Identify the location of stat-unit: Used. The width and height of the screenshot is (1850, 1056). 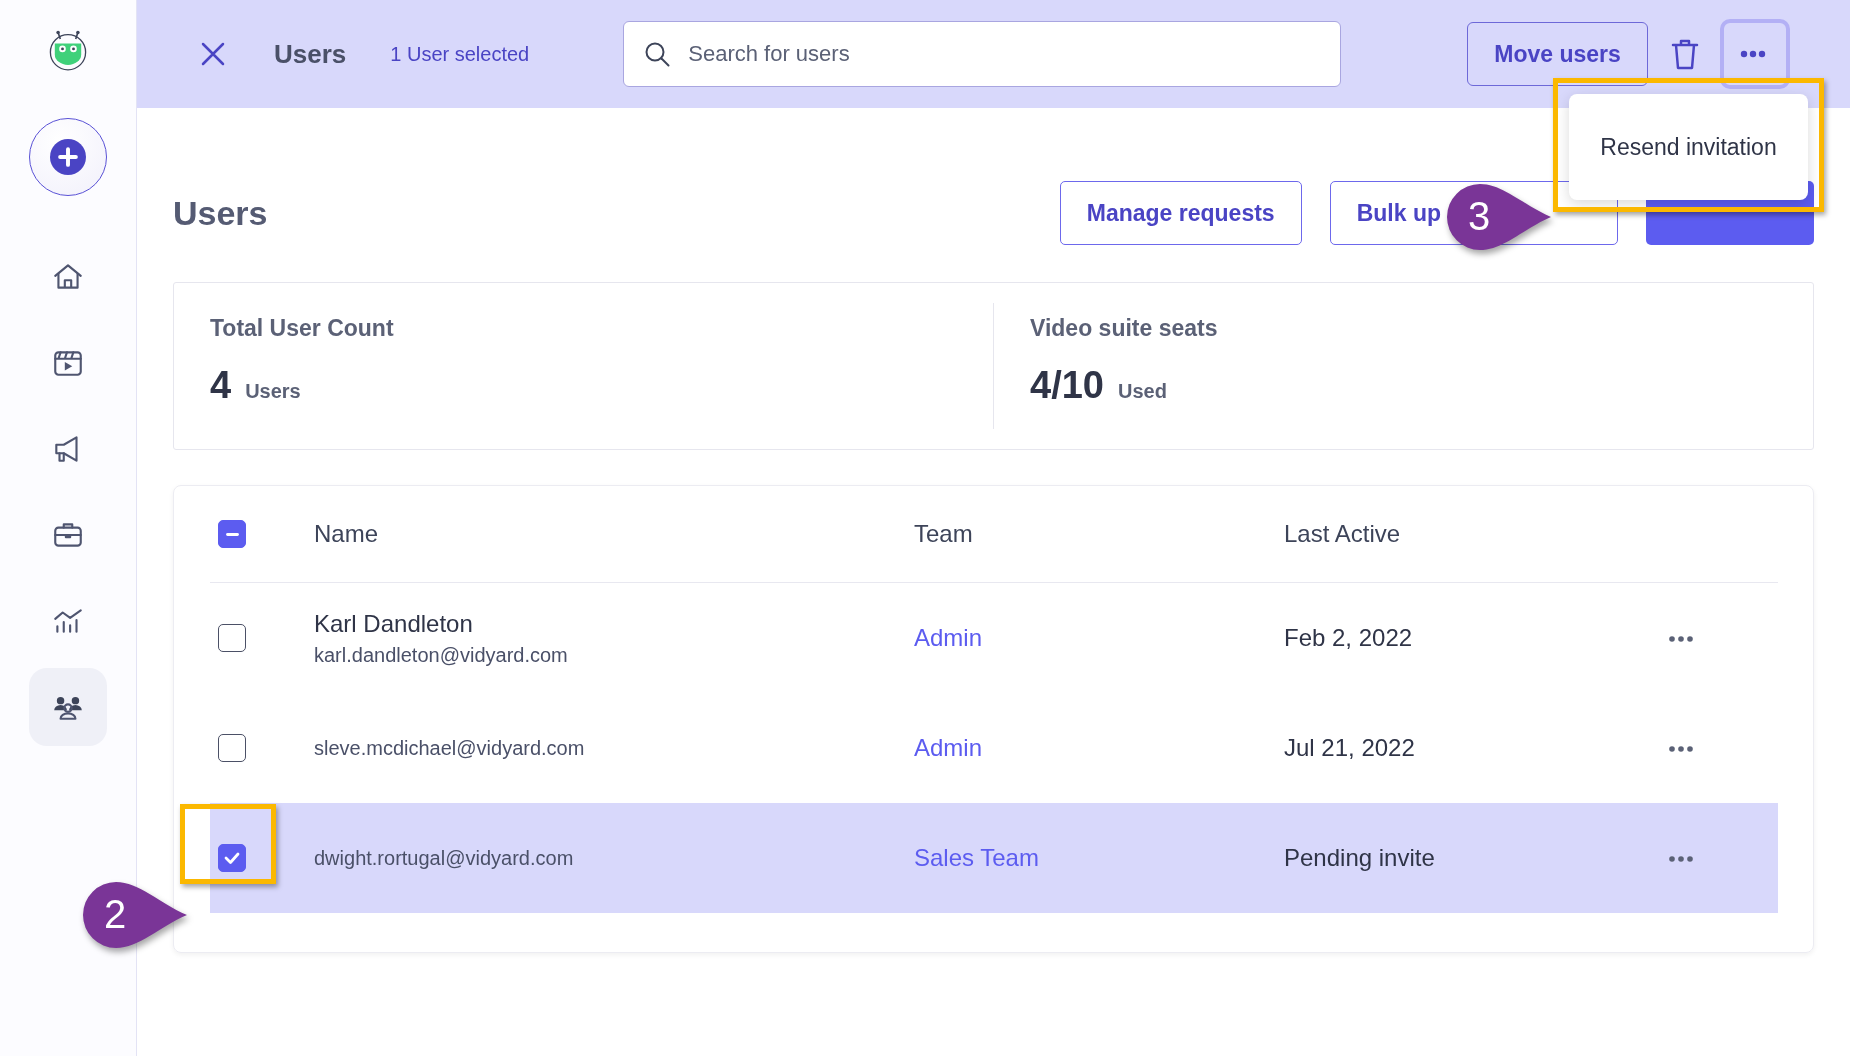
(1142, 391).